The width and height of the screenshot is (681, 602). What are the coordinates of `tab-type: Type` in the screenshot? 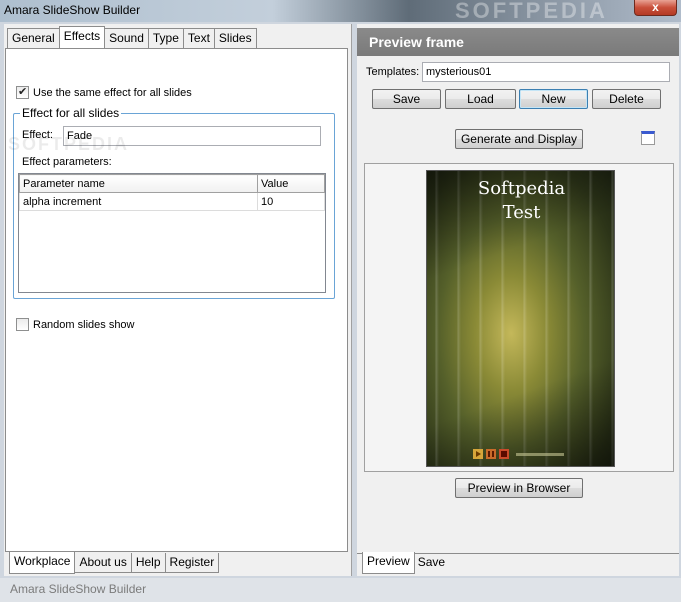 It's located at (165, 38).